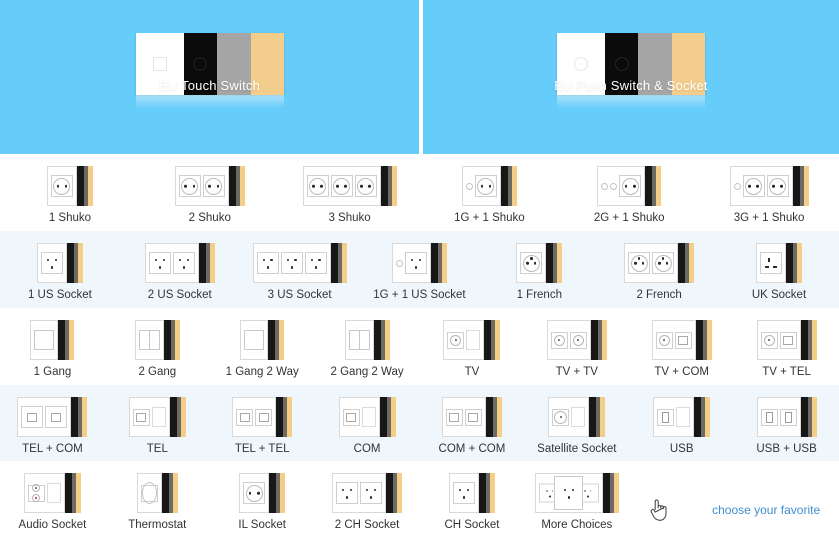 This screenshot has height=537, width=839. I want to click on pointing-hand-cursor-icon, so click(659, 510).